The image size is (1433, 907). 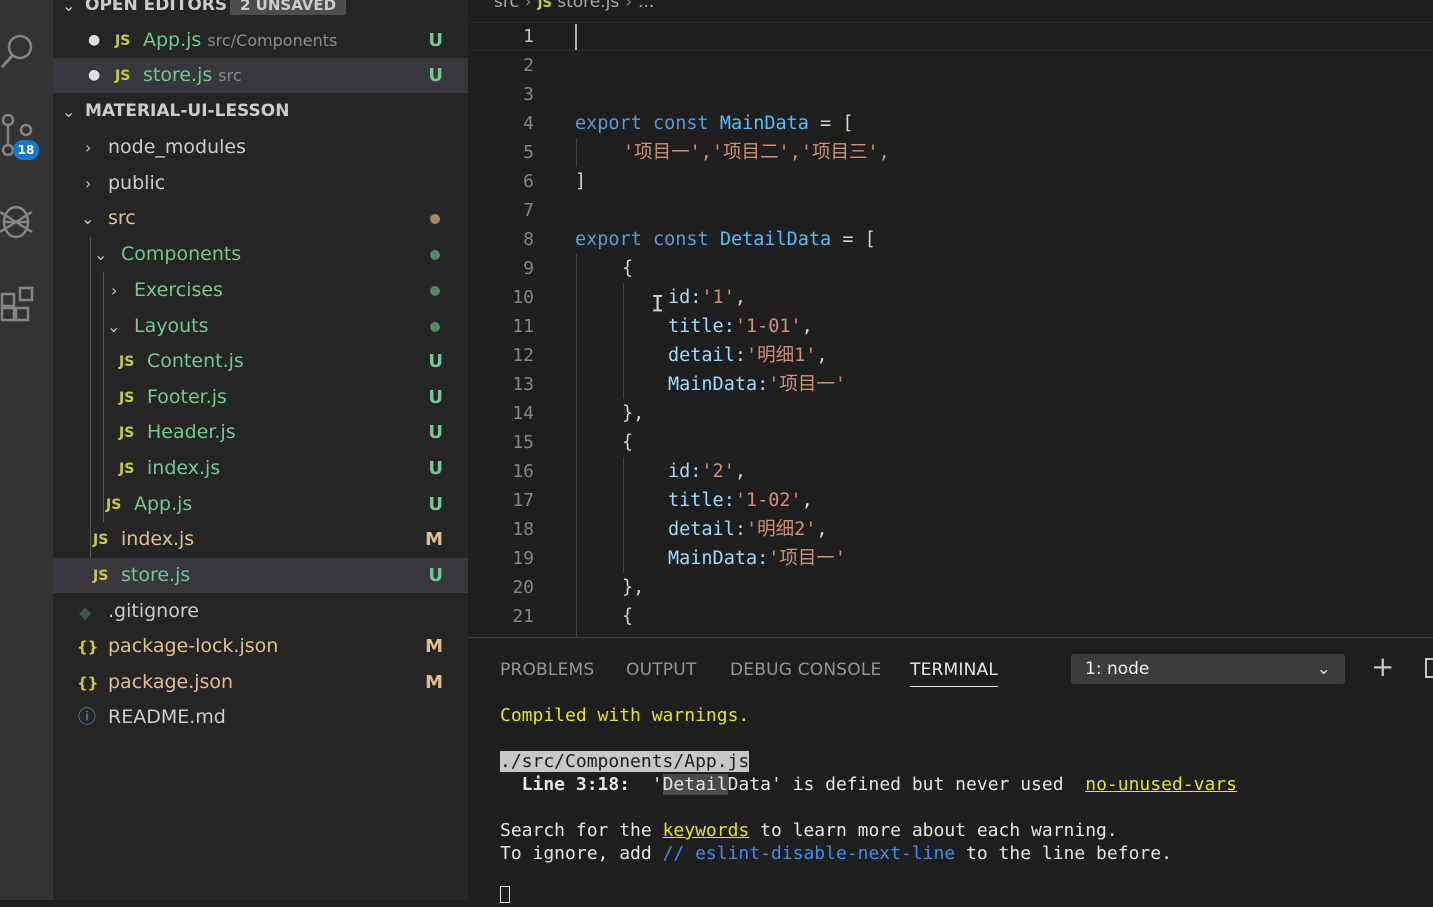 I want to click on tree-file-src-index-js: JS index.js M, so click(x=260, y=539).